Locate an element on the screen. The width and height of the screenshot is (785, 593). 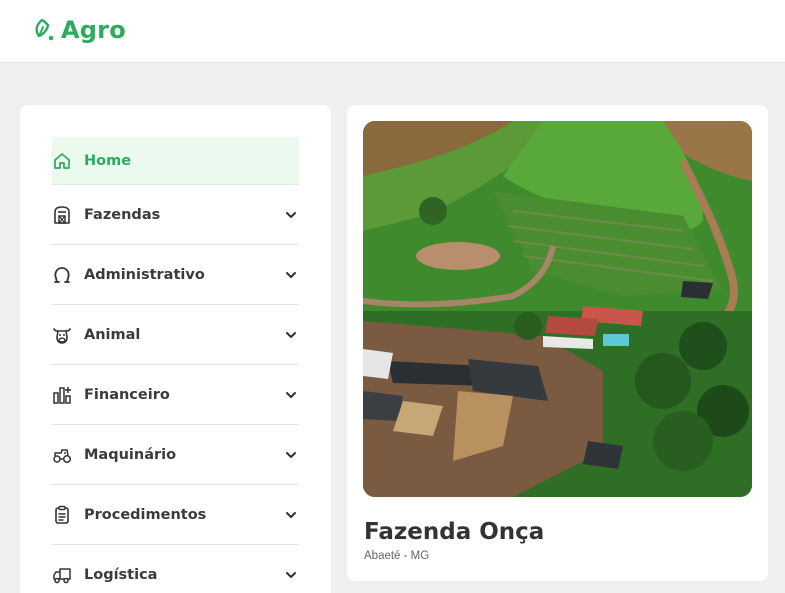
brand-logo: Agro is located at coordinates (79, 30).